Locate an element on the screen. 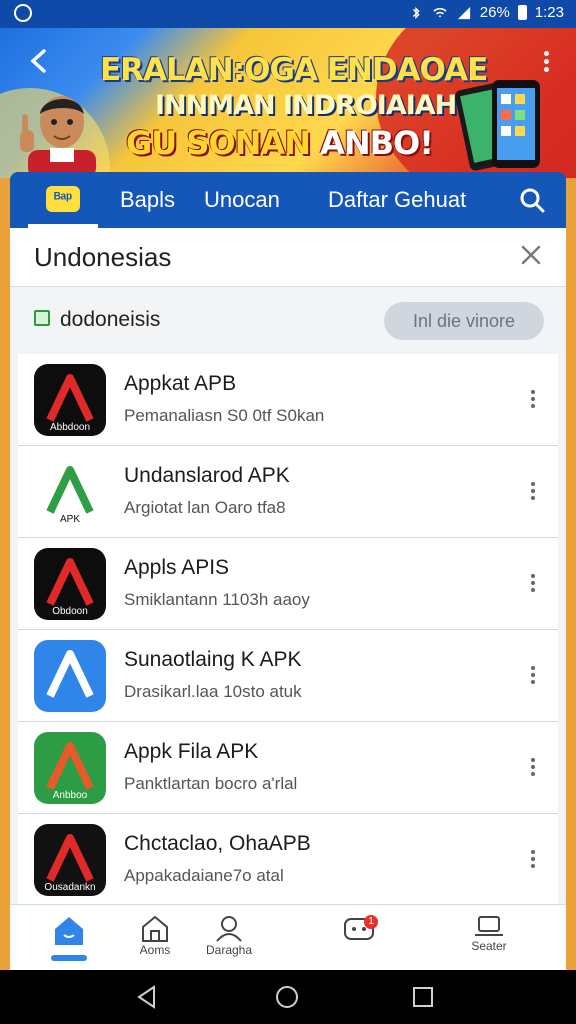 This screenshot has height=1024, width=576. app-description: Appakadaiane7o atal is located at coordinates (204, 875).